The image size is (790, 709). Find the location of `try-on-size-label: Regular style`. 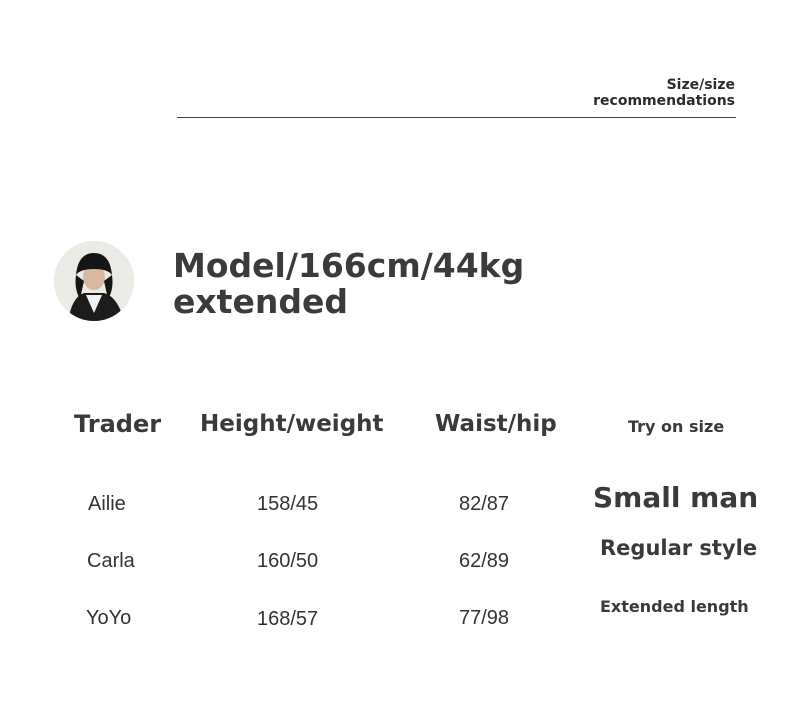

try-on-size-label: Regular style is located at coordinates (679, 548).